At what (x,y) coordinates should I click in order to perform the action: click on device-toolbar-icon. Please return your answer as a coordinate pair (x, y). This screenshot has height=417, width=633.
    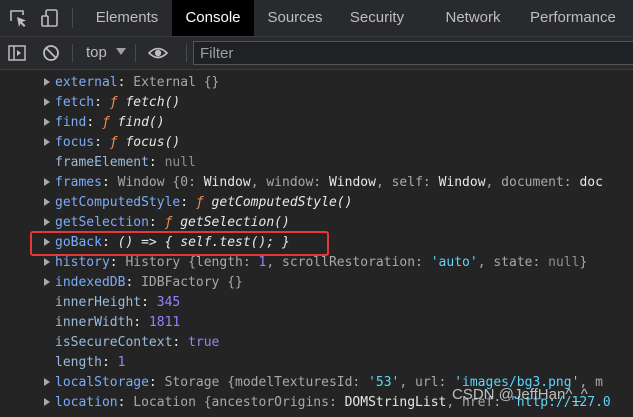
    Looking at the image, I should click on (50, 18).